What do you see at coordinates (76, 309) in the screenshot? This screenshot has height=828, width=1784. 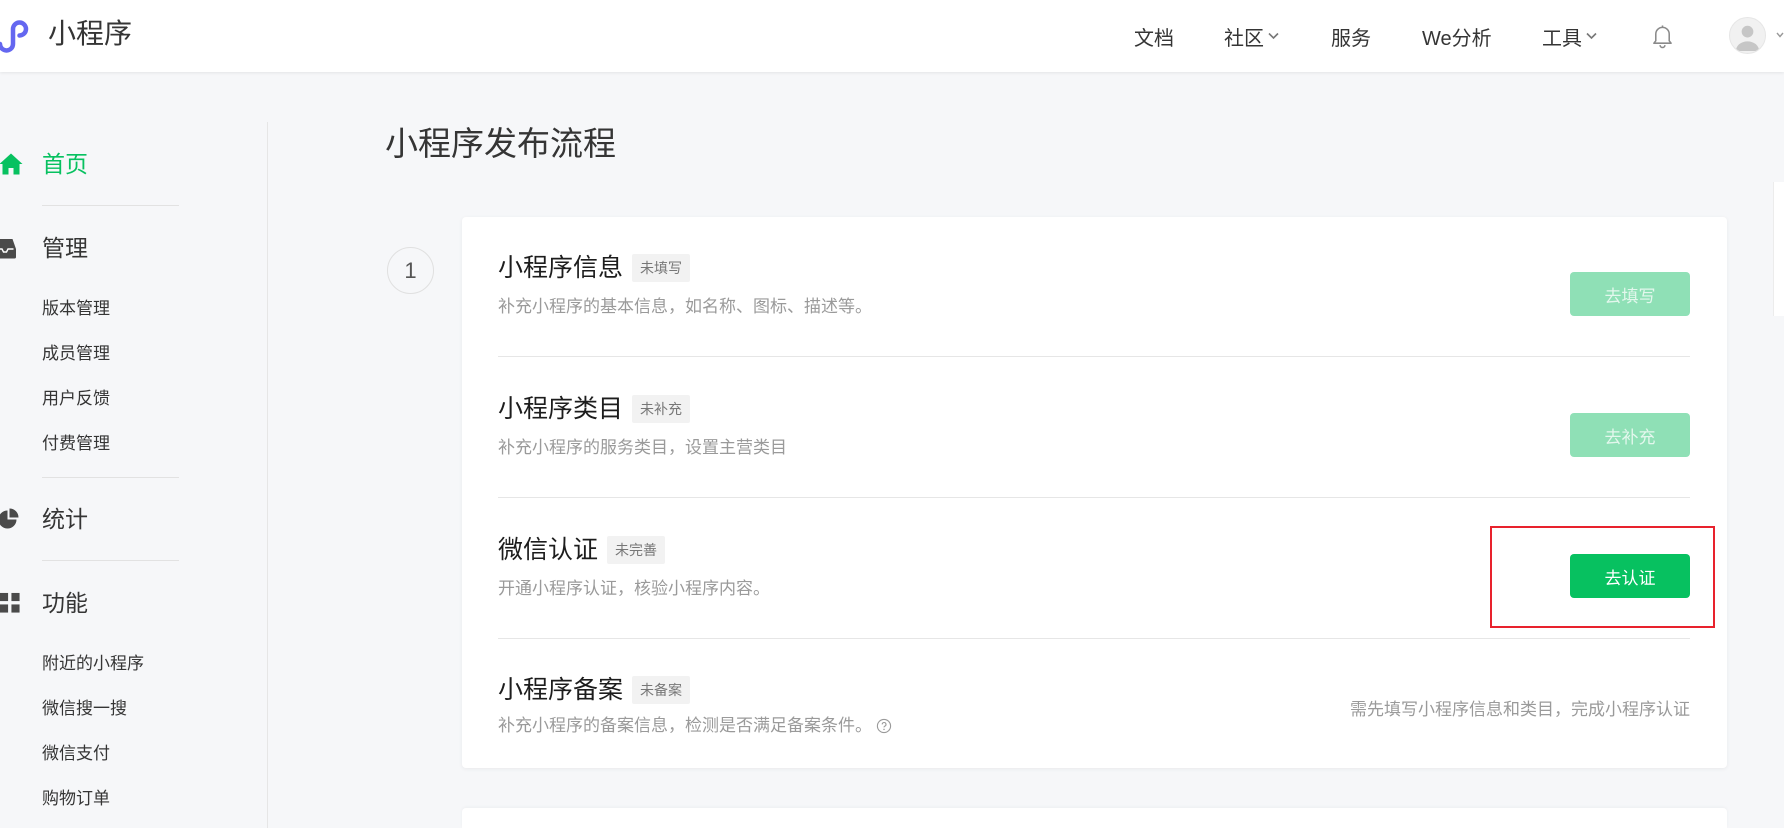 I see `sidebar-item-version-management: 版本管理` at bounding box center [76, 309].